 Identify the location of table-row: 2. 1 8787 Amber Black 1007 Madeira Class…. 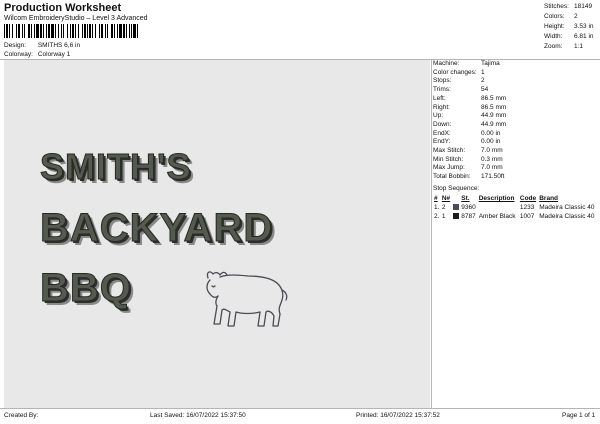
(514, 216).